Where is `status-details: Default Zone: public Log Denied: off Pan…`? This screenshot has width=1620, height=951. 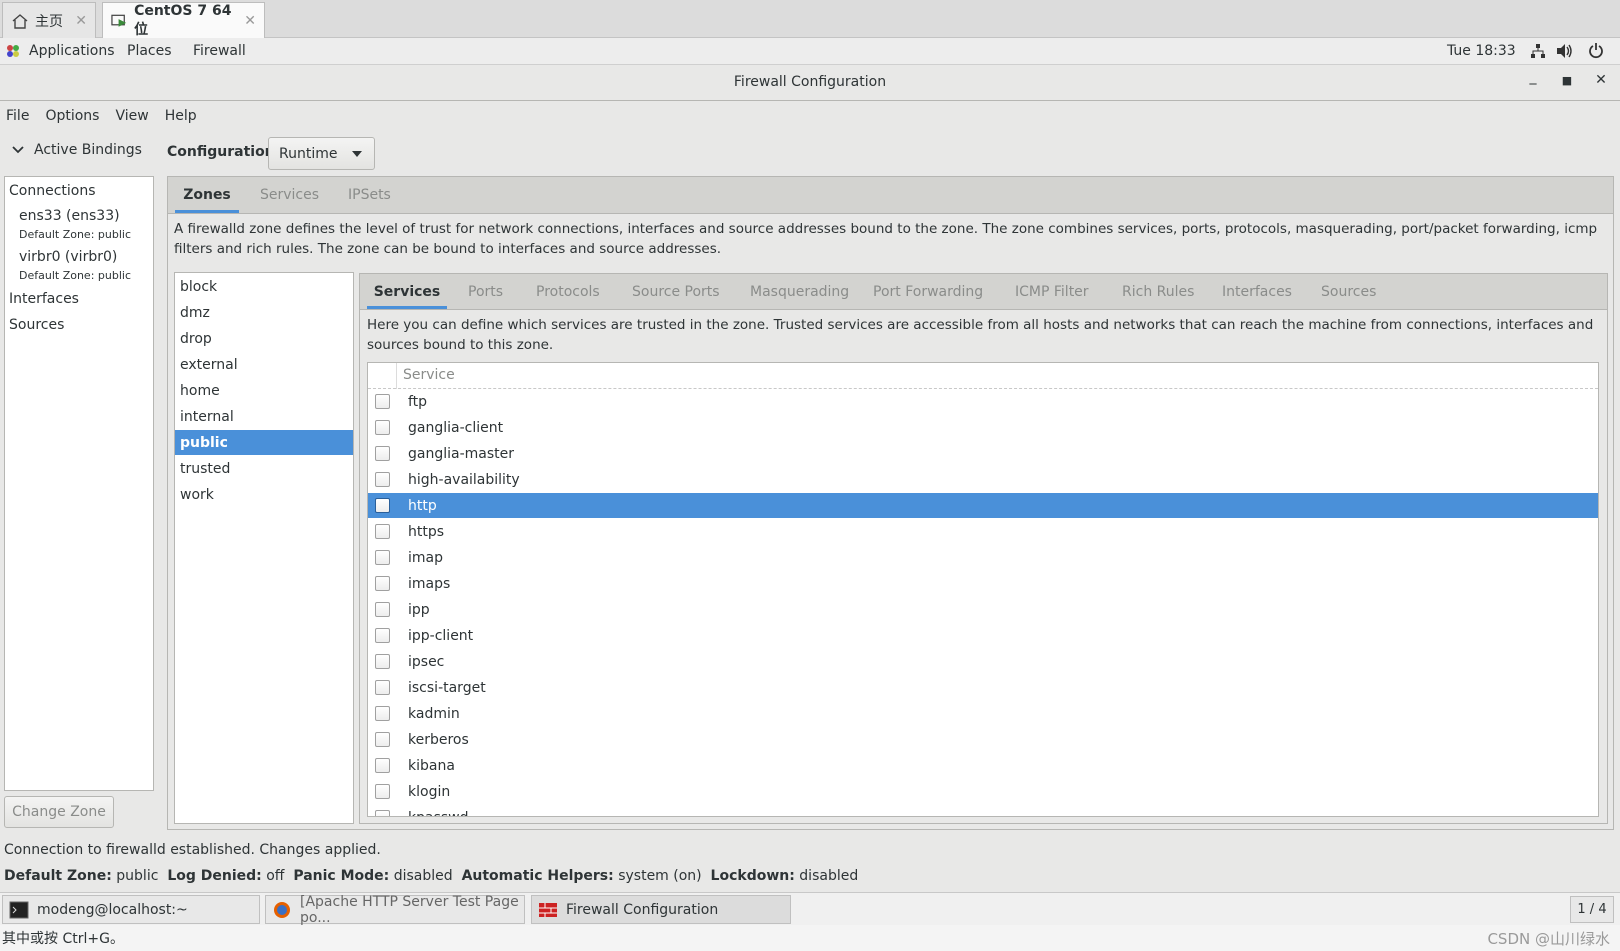 status-details: Default Zone: public Log Denied: off Pan… is located at coordinates (431, 876).